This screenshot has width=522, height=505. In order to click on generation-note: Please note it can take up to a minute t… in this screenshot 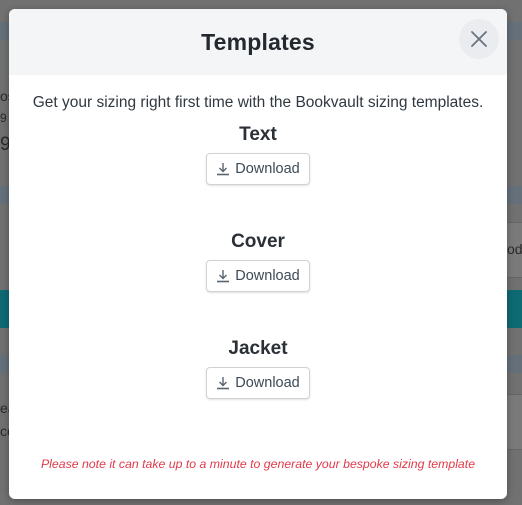, I will do `click(258, 464)`.